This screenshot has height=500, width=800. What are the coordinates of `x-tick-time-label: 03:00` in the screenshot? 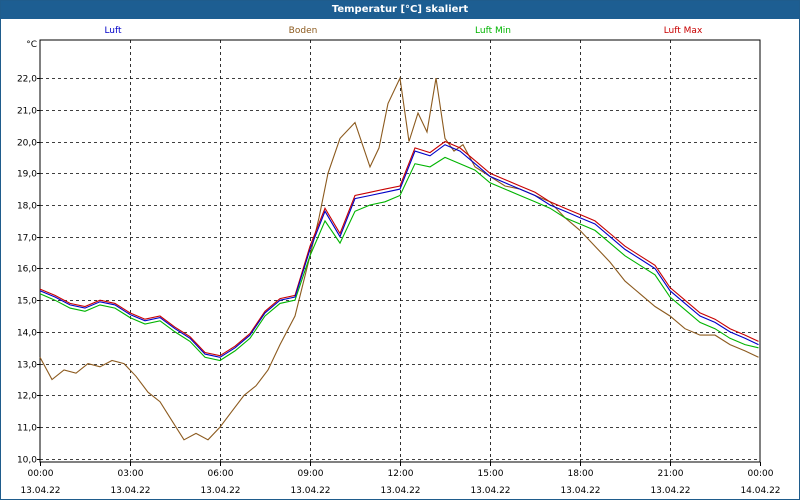 It's located at (131, 474).